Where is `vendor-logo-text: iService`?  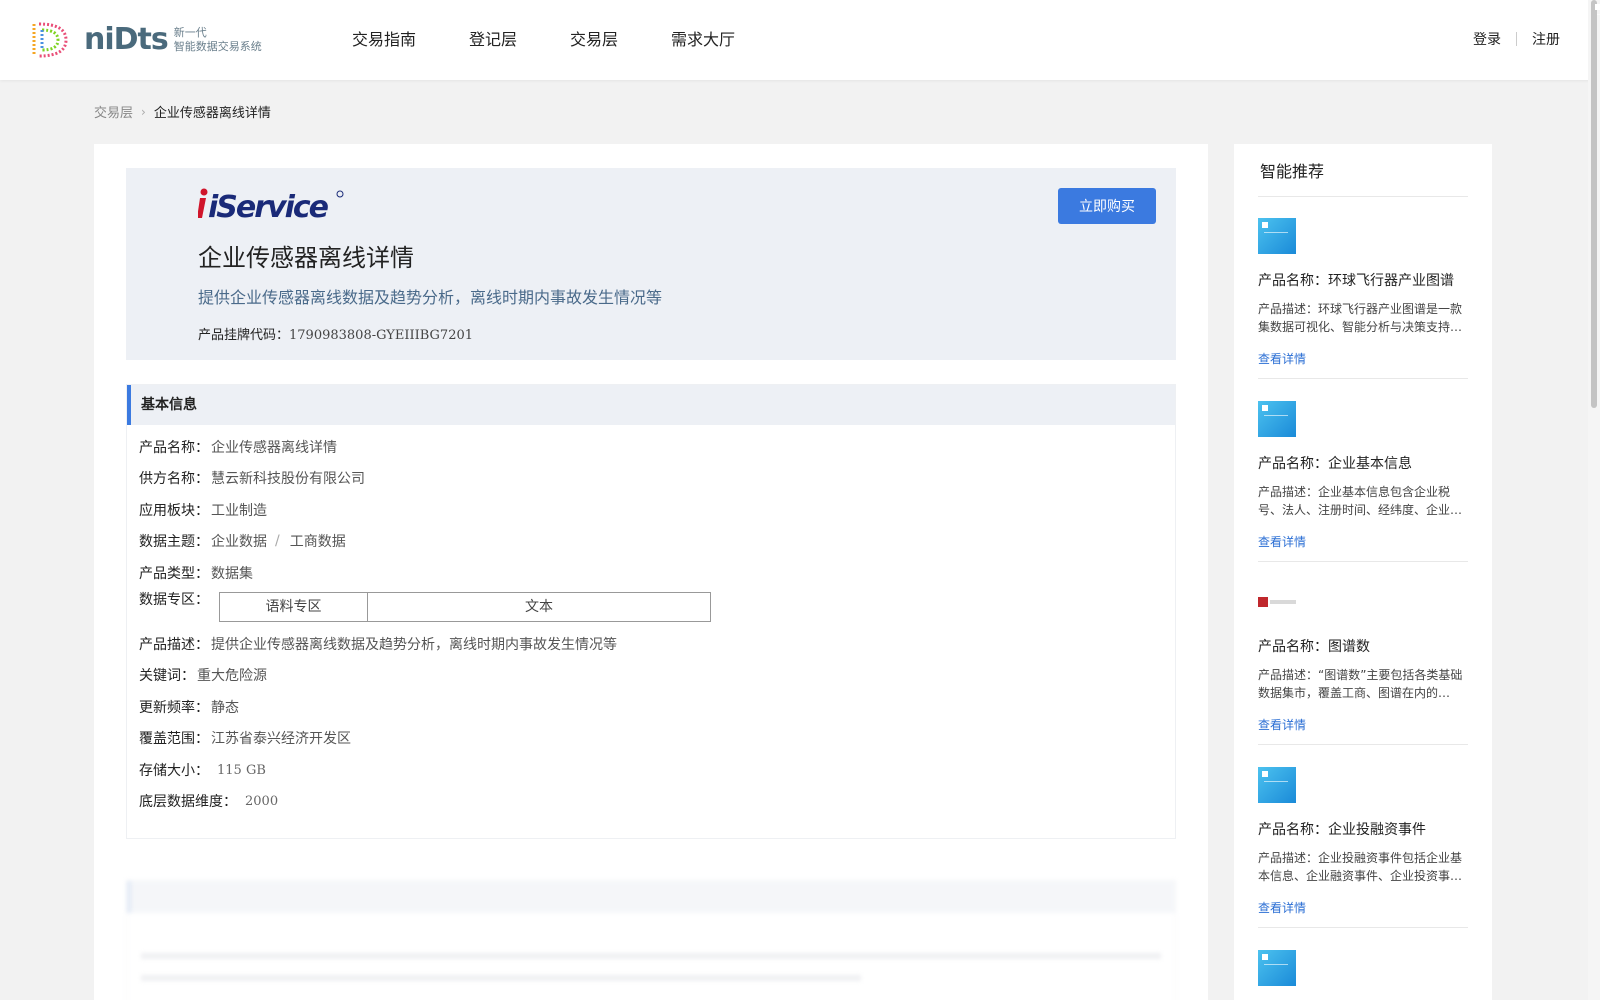
vendor-logo-text: iService is located at coordinates (268, 205).